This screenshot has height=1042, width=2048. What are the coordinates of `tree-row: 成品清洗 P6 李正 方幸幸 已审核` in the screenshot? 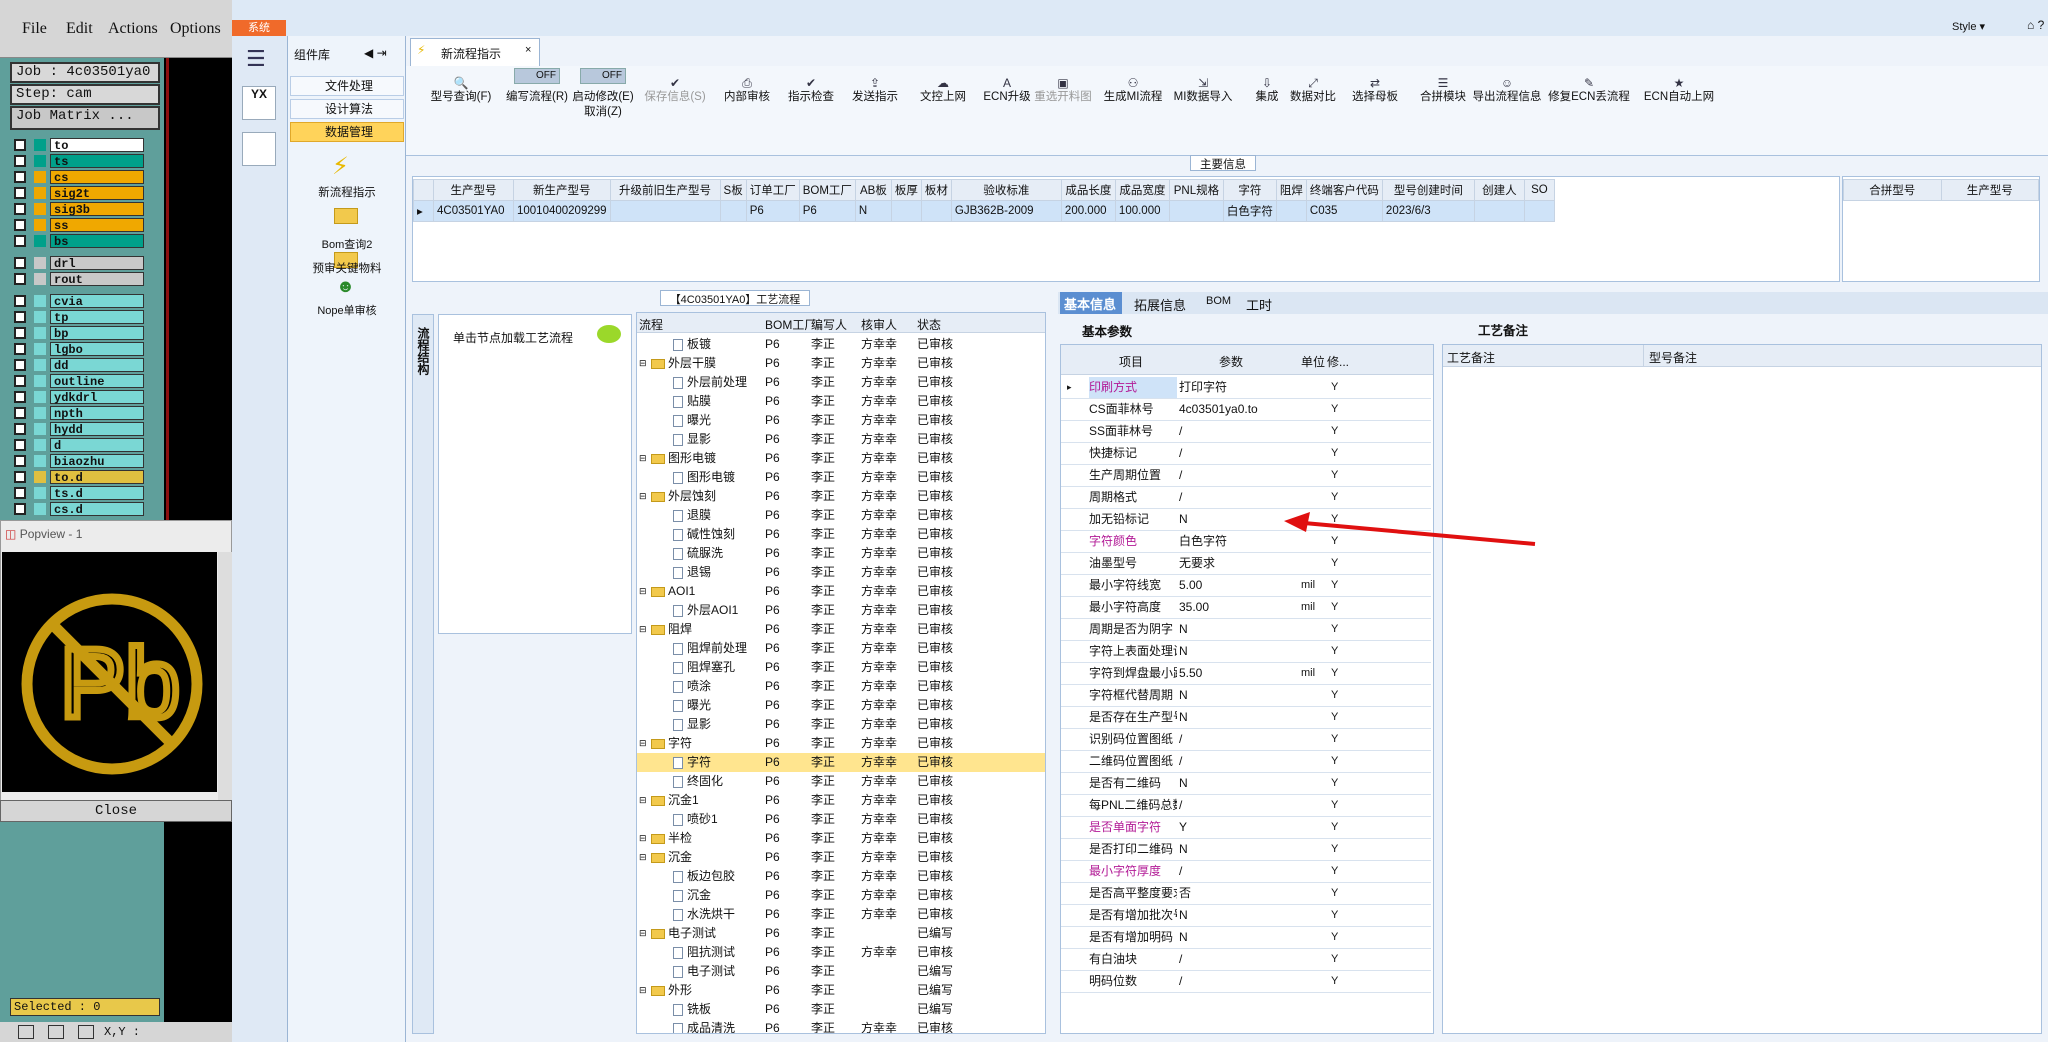 It's located at (841, 1026).